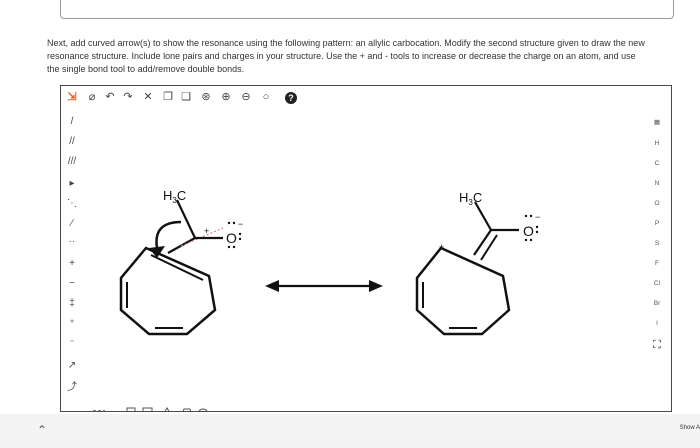 This screenshot has height=448, width=700. What do you see at coordinates (72, 366) in the screenshot?
I see `curved-arrow-icon: ↗` at bounding box center [72, 366].